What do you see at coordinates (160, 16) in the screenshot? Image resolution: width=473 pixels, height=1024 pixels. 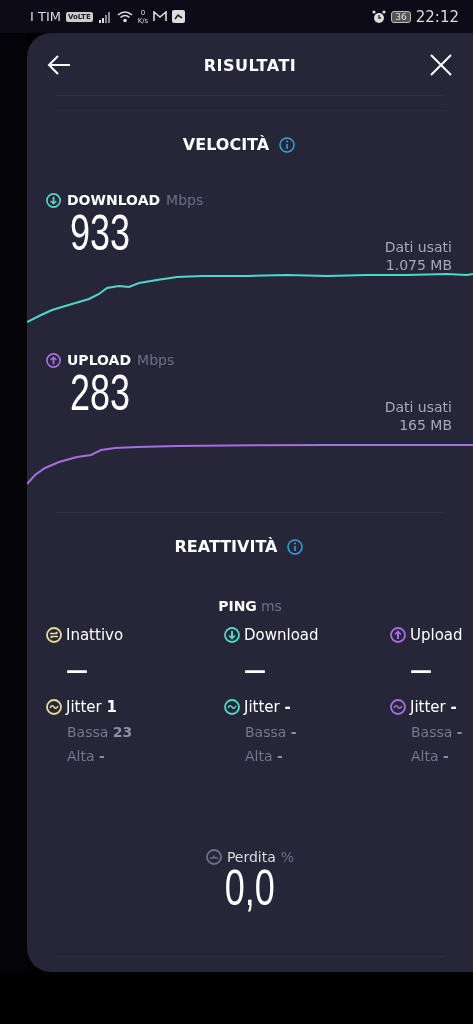 I see `mail-icon` at bounding box center [160, 16].